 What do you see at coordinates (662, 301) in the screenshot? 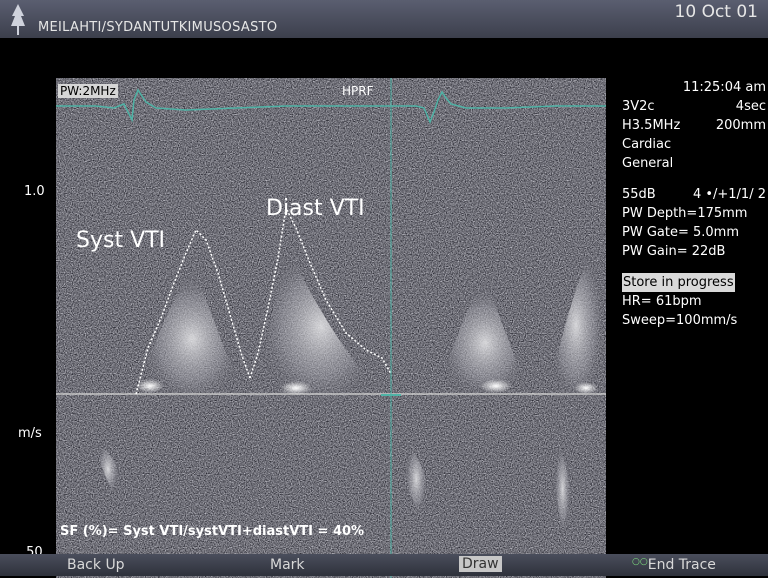
I see `hr-label: HR= 61bpm` at bounding box center [662, 301].